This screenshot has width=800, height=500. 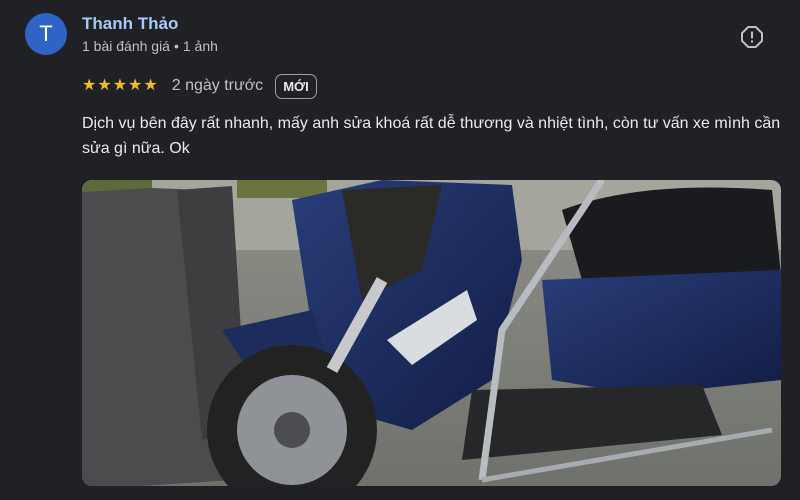 What do you see at coordinates (200, 46) in the screenshot?
I see `photo-count: 1 ảnh` at bounding box center [200, 46].